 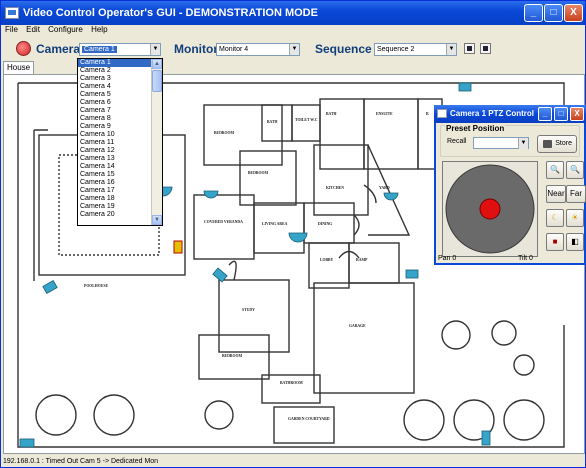 I want to click on record-button: ■, so click(x=555, y=242).